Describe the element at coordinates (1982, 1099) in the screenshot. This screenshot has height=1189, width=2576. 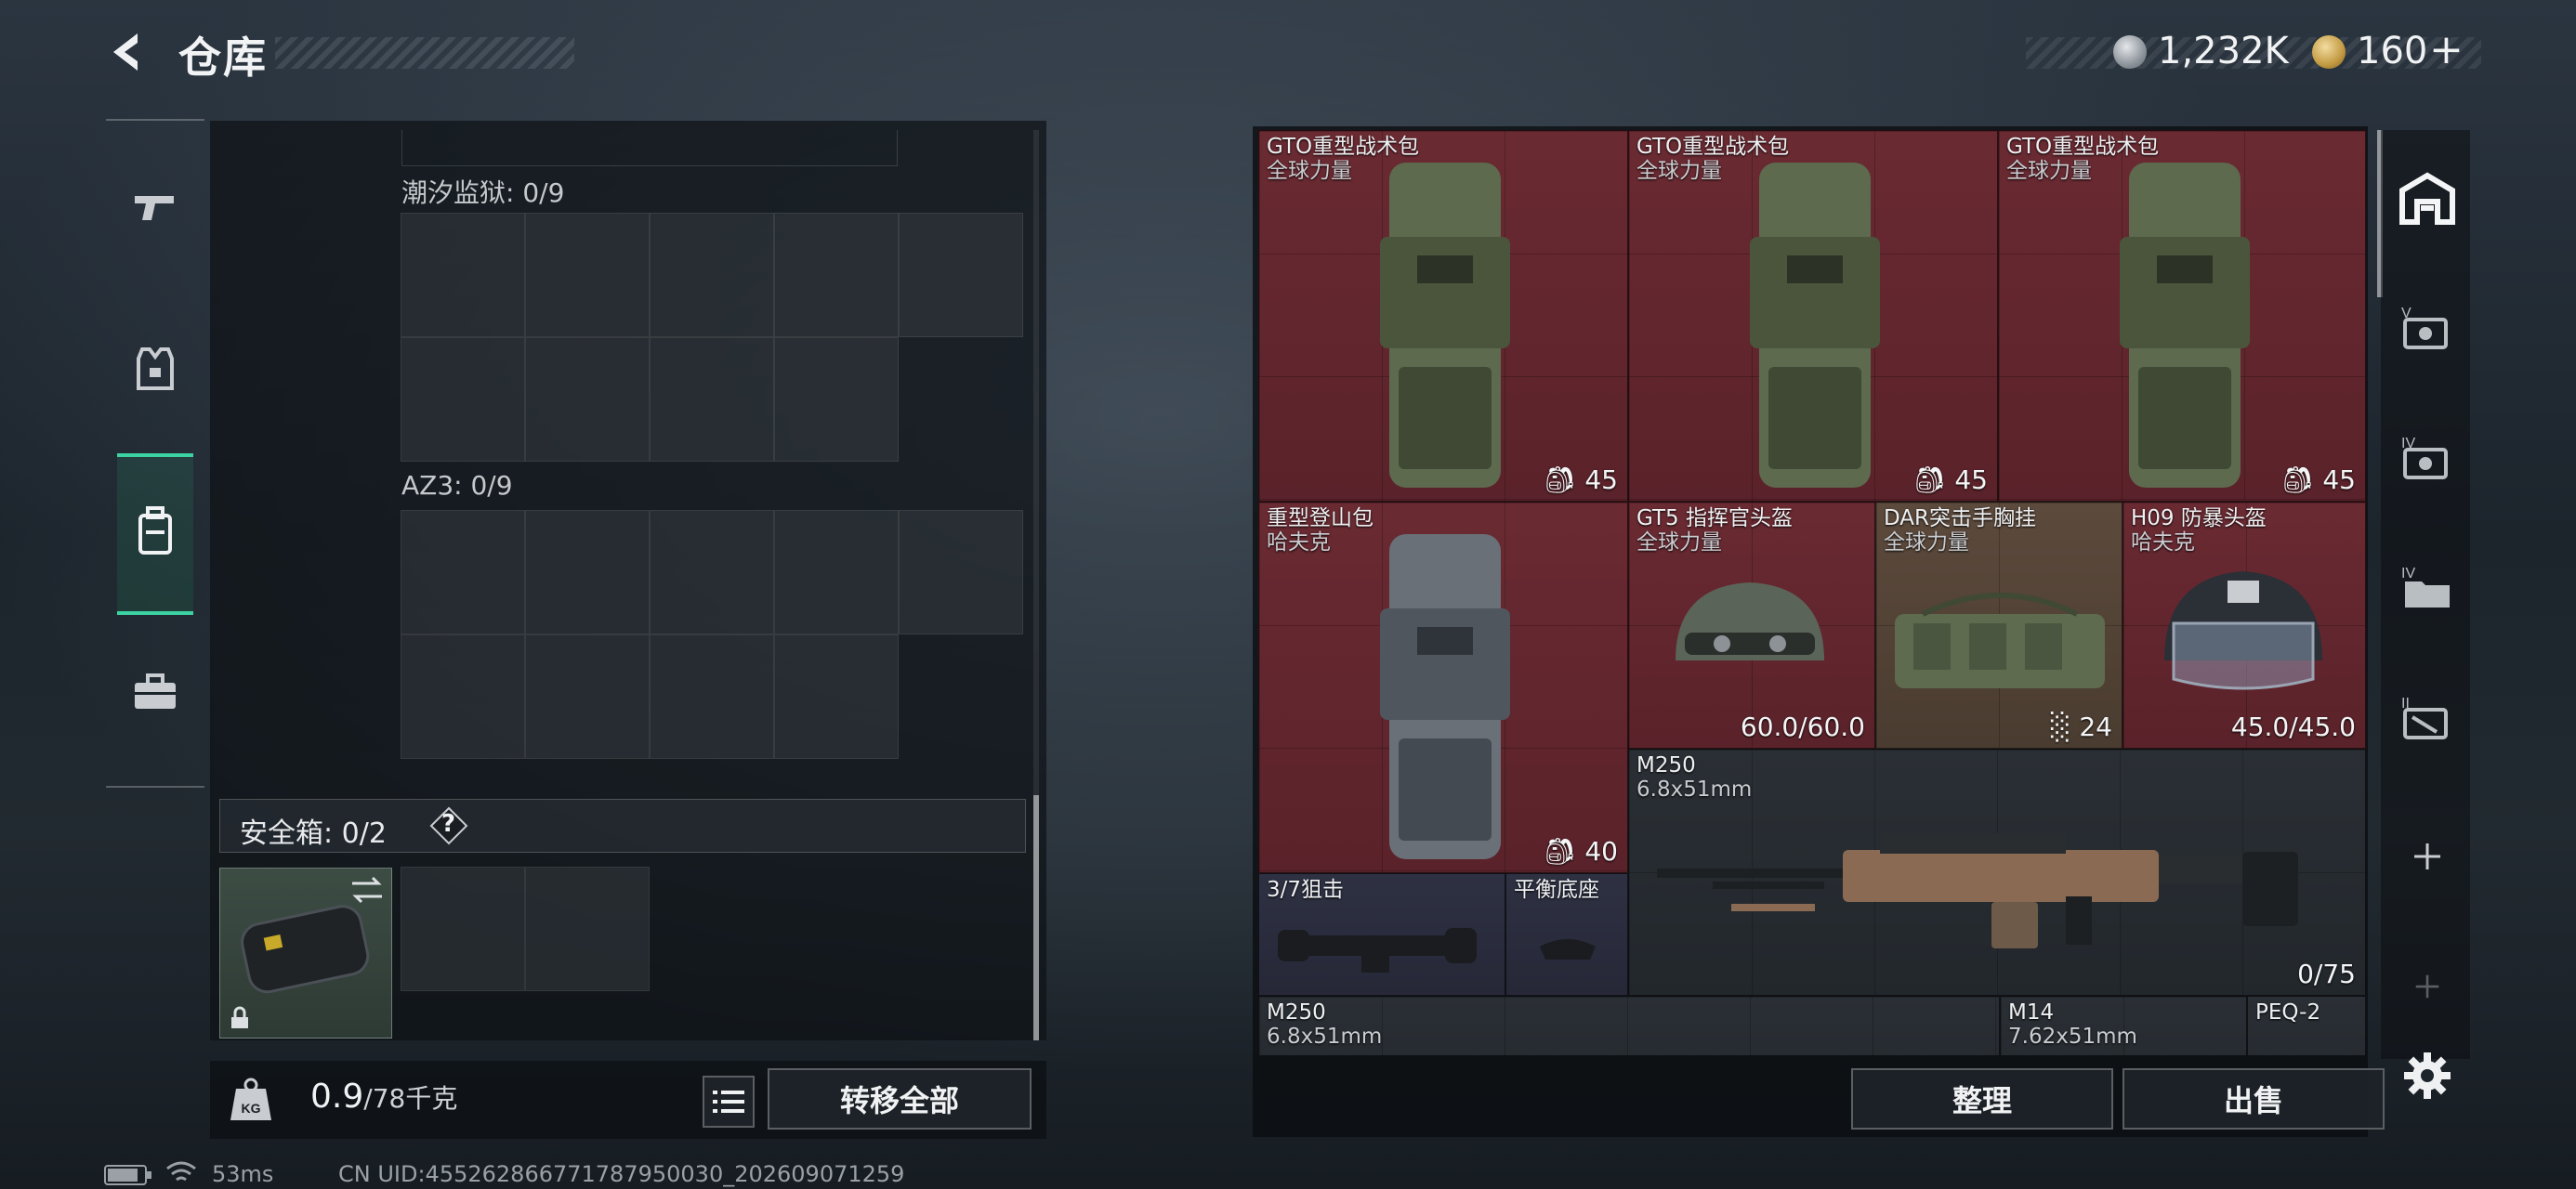
I see `sort-button: 整理` at that location.